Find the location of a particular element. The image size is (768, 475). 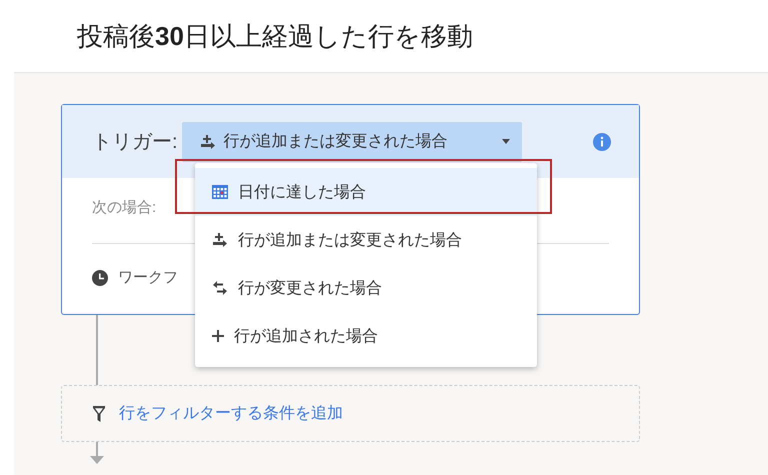

page-title: 投稿後30日以上経過した行を移動 is located at coordinates (275, 36).